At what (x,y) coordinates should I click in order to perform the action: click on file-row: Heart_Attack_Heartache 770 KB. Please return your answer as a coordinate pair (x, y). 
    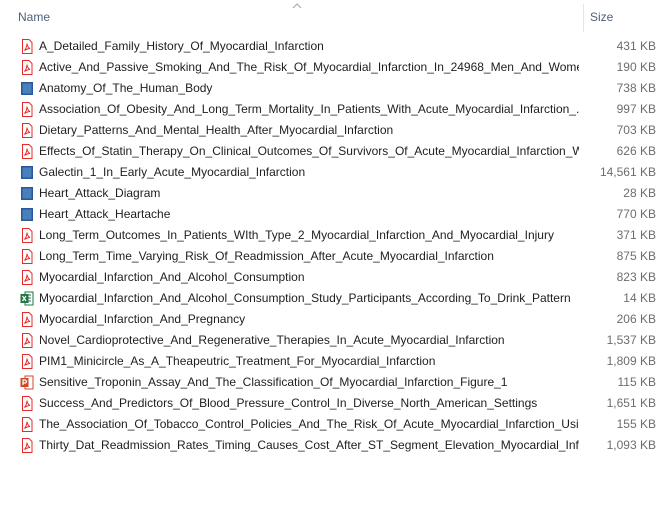
    Looking at the image, I should click on (332, 214).